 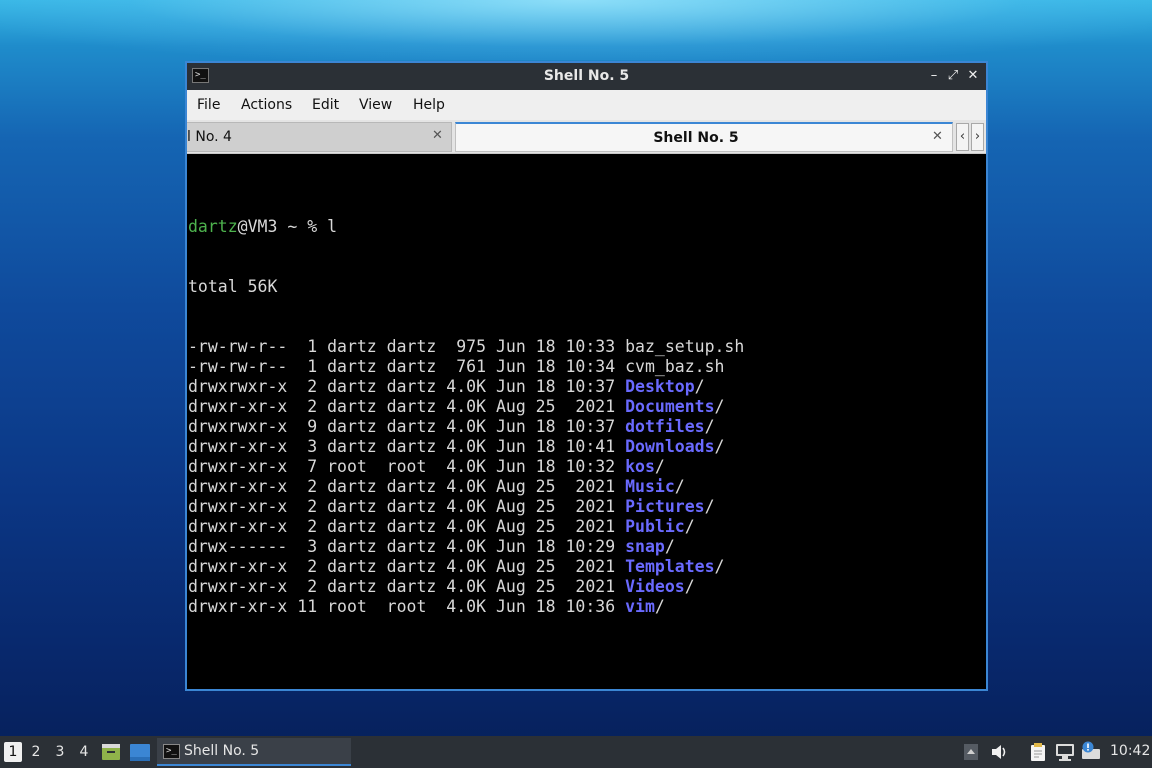 I want to click on menu-edit: Edit, so click(x=325, y=105).